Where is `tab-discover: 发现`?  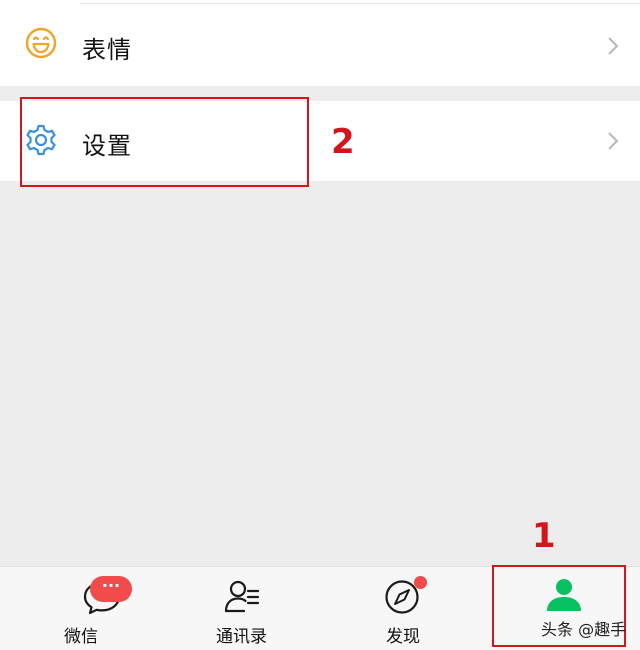 tab-discover: 发现 is located at coordinates (400, 608).